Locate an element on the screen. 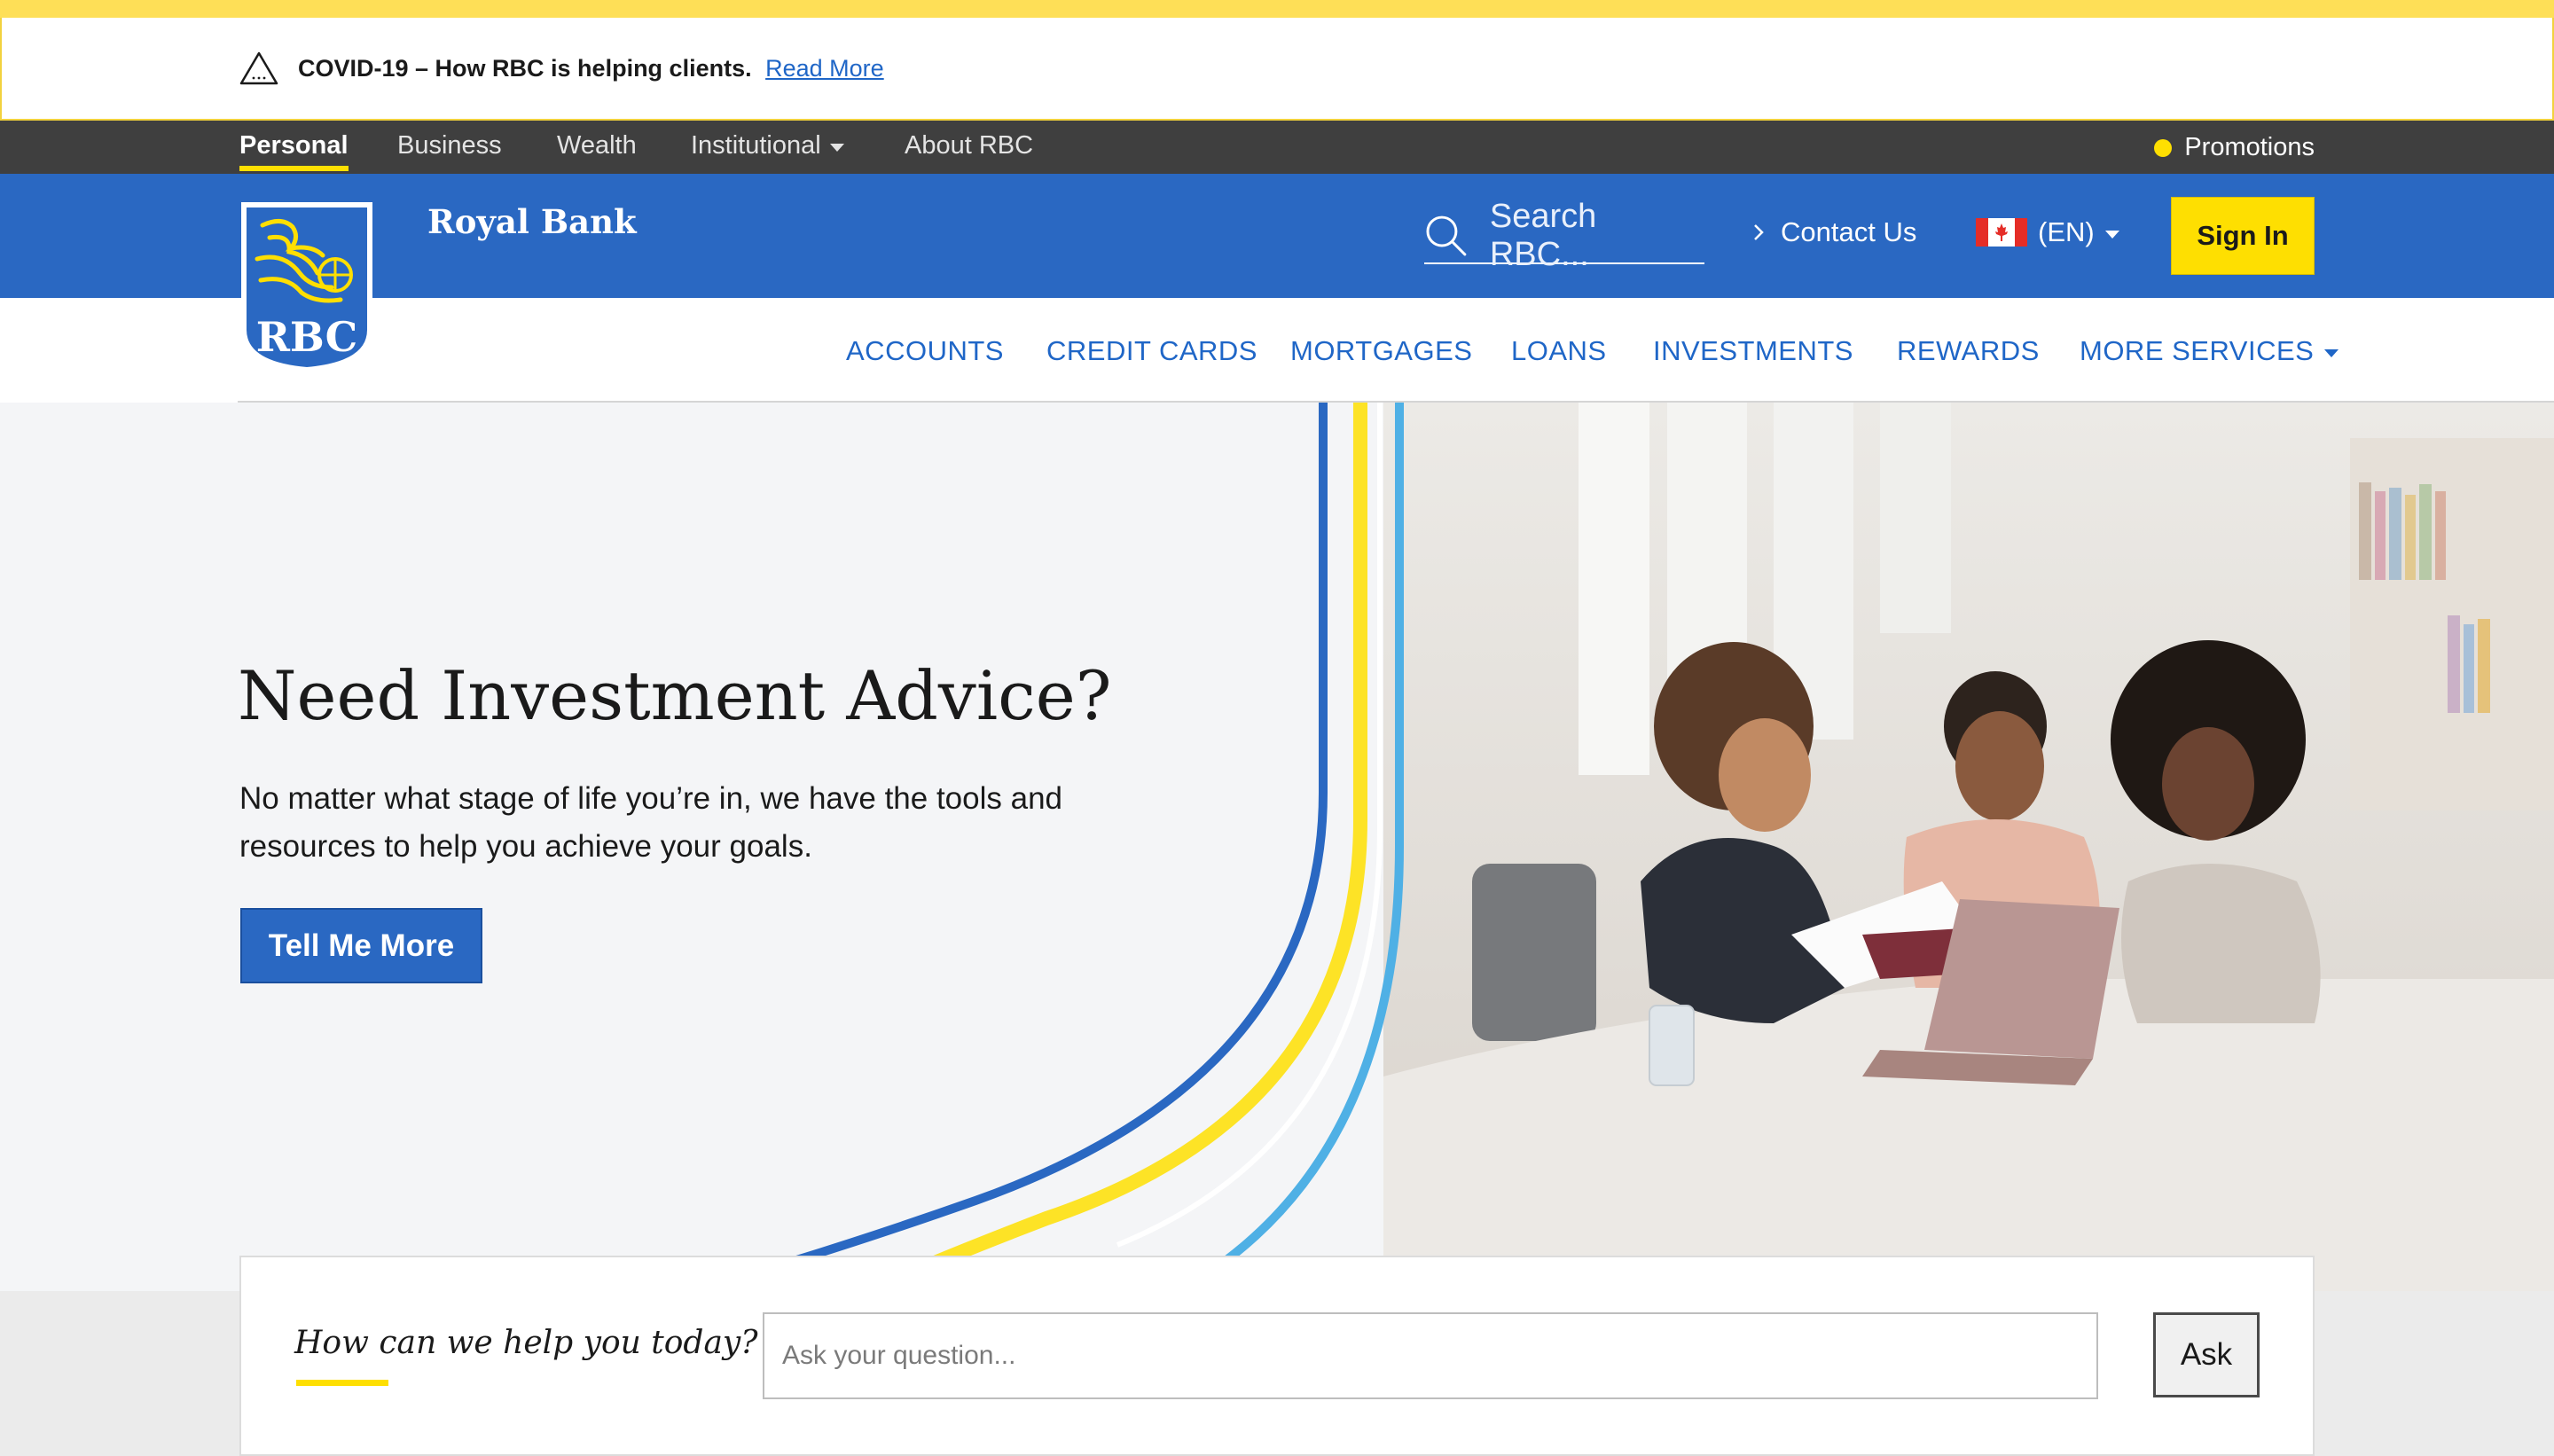 The width and height of the screenshot is (2554, 1456). canada-flag-icon is located at coordinates (2001, 232).